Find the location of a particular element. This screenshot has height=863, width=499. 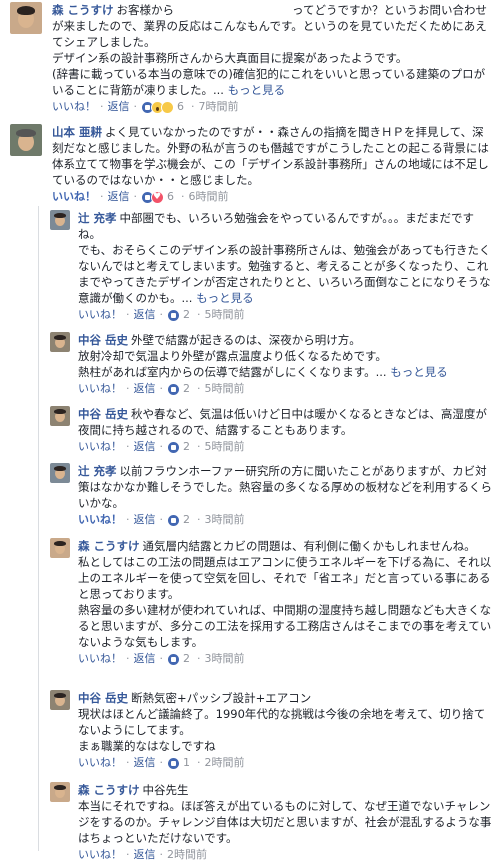

reaction-count: 6 is located at coordinates (170, 196).